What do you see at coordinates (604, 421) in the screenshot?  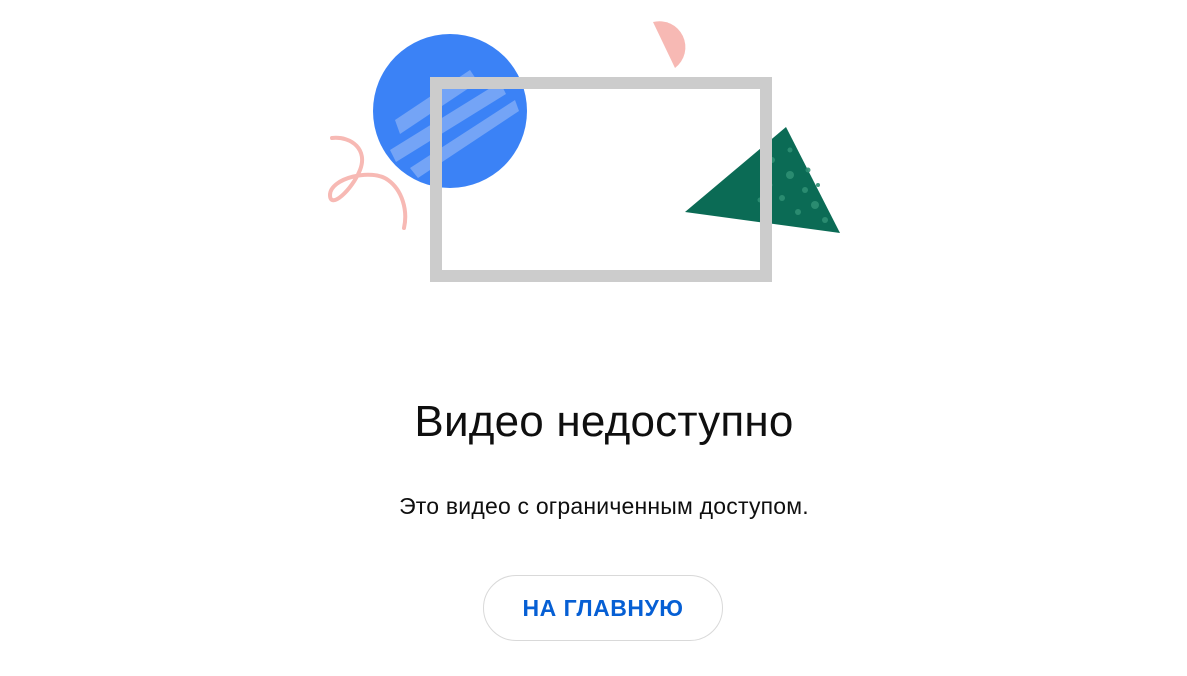 I see `error-title: Видео недоступно` at bounding box center [604, 421].